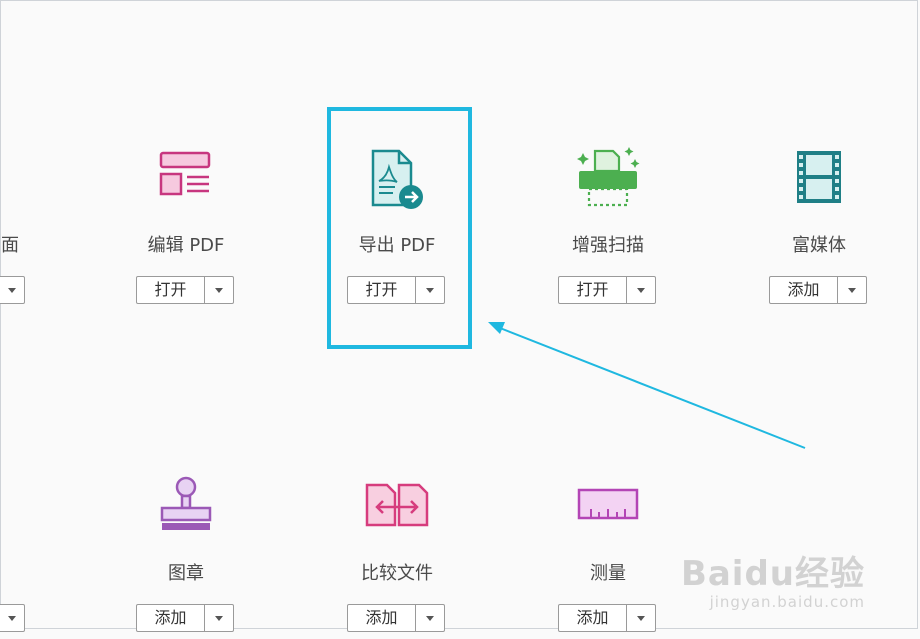 The height and width of the screenshot is (639, 920). I want to click on tool-measure: 测量 添加, so click(608, 554).